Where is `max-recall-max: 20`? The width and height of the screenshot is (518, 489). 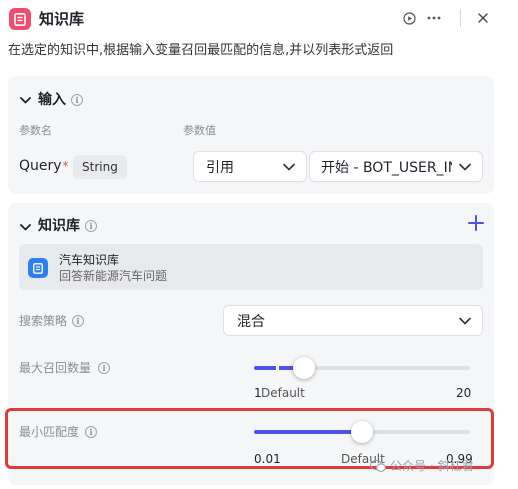 max-recall-max: 20 is located at coordinates (464, 393).